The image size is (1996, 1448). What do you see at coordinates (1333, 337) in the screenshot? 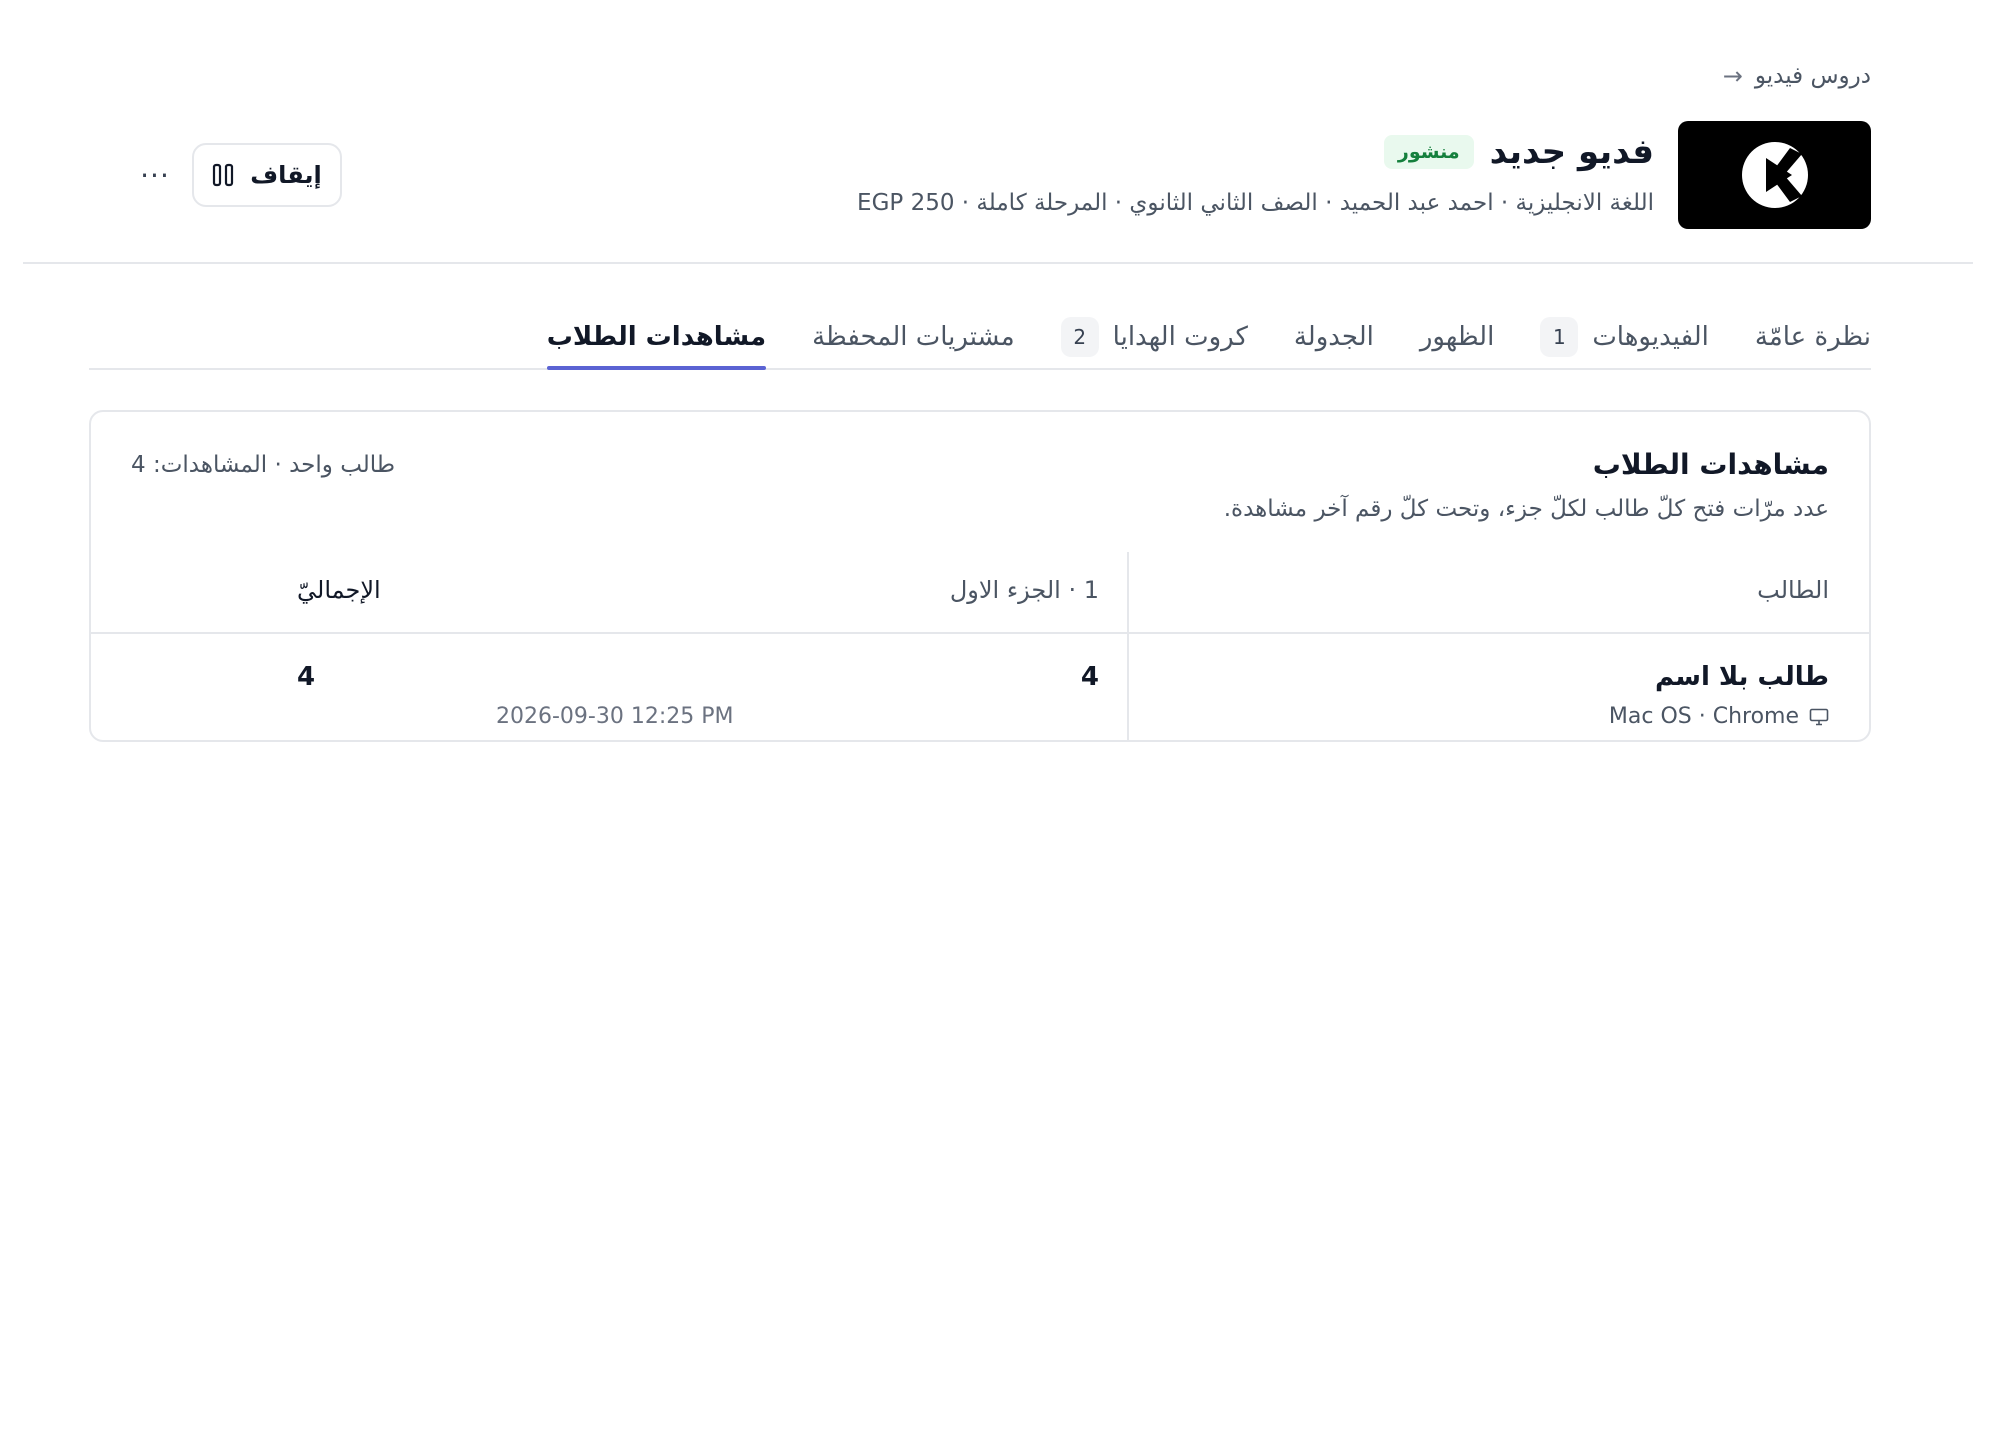
I see `tab-label: الجدولة` at bounding box center [1333, 337].